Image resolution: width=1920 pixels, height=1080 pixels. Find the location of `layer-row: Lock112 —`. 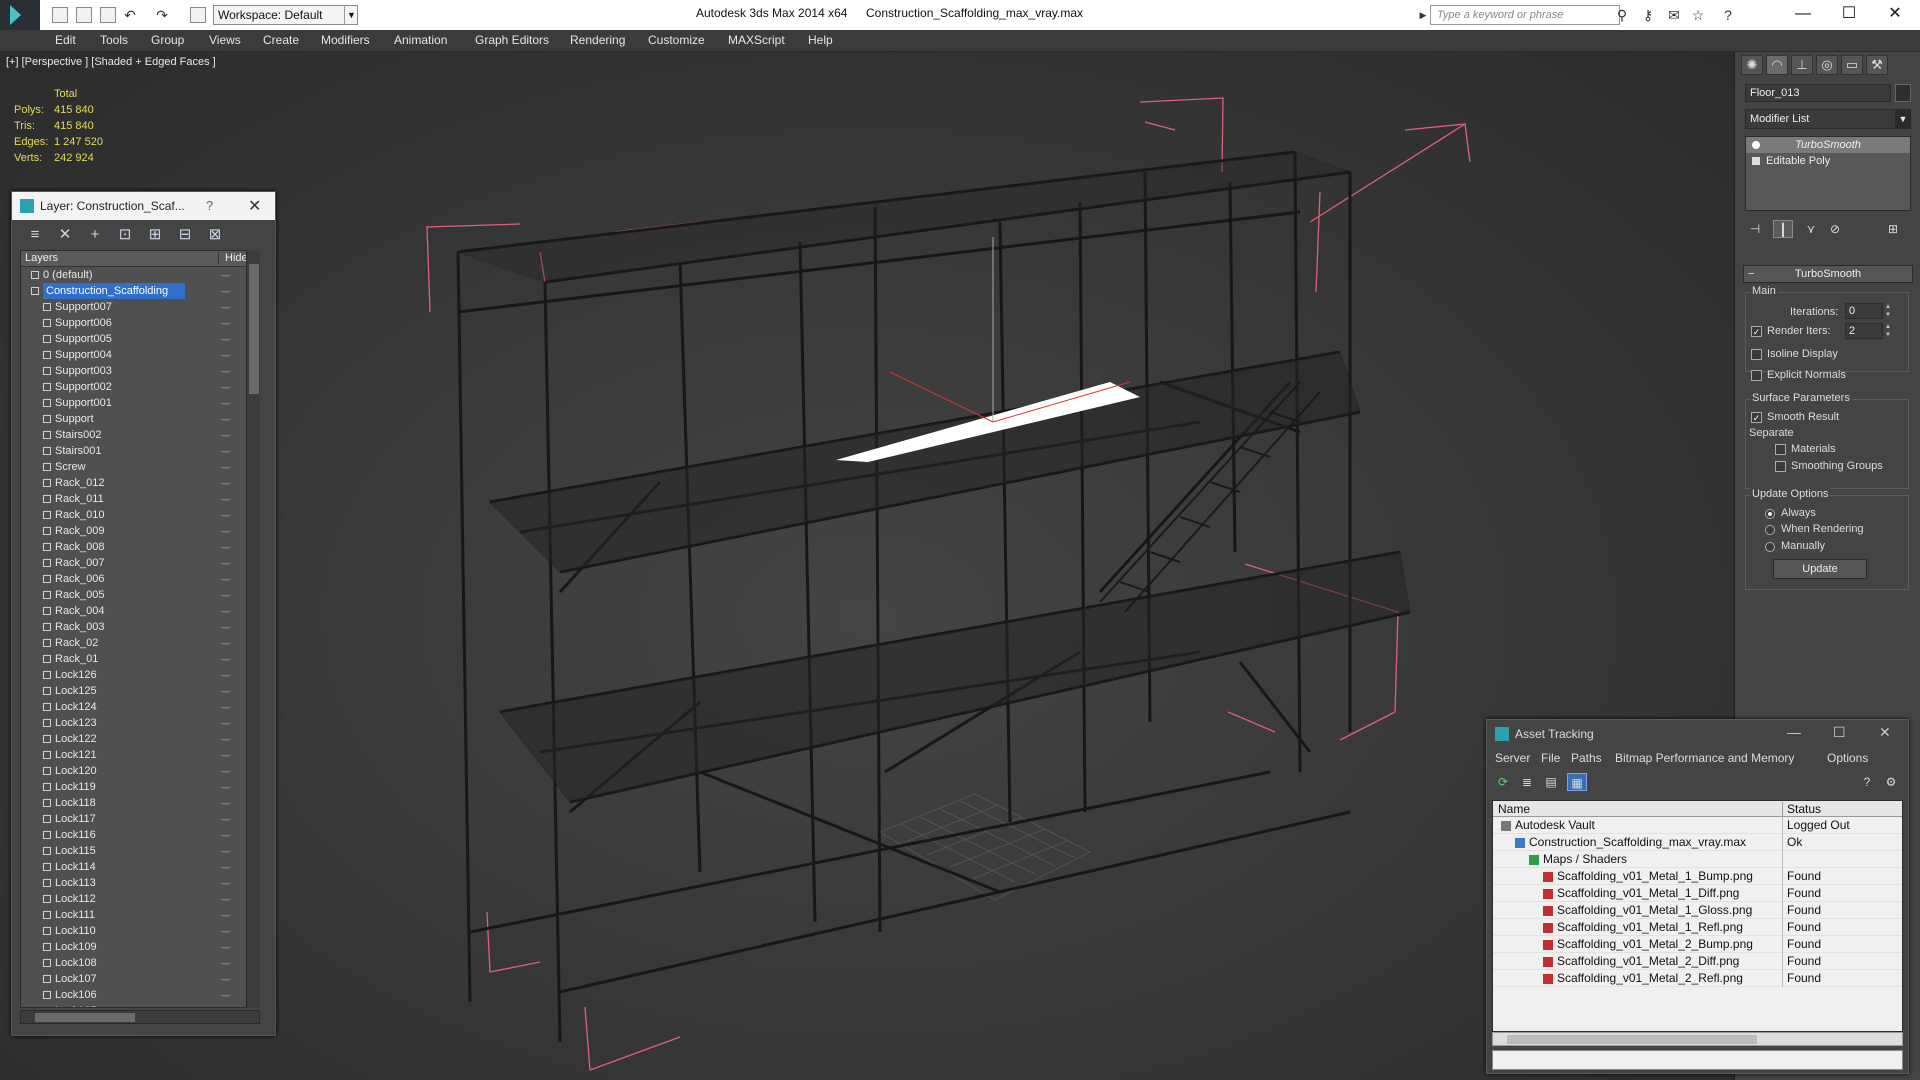

layer-row: Lock112 — is located at coordinates (140, 899).